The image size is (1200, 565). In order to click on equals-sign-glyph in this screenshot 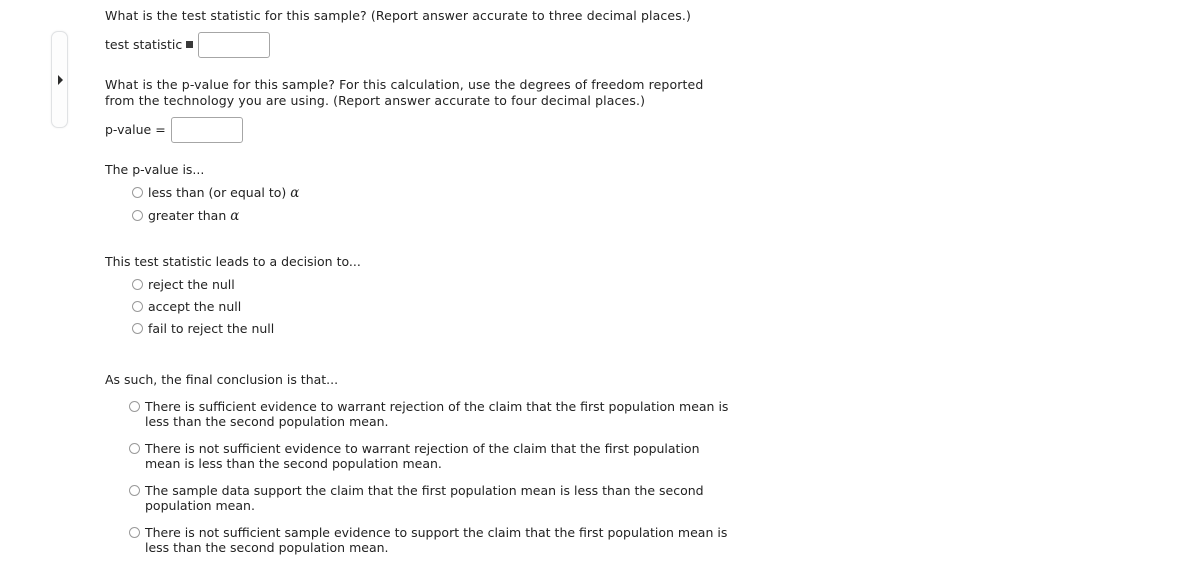, I will do `click(190, 44)`.